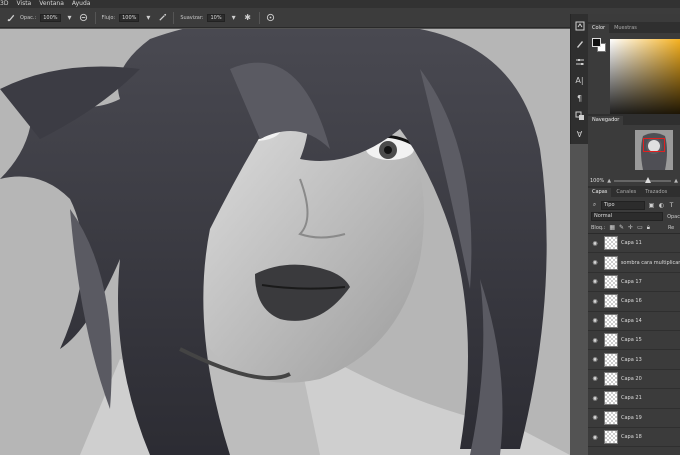 The image size is (680, 455). What do you see at coordinates (656, 192) in the screenshot?
I see `tab-paths: Trazados` at bounding box center [656, 192].